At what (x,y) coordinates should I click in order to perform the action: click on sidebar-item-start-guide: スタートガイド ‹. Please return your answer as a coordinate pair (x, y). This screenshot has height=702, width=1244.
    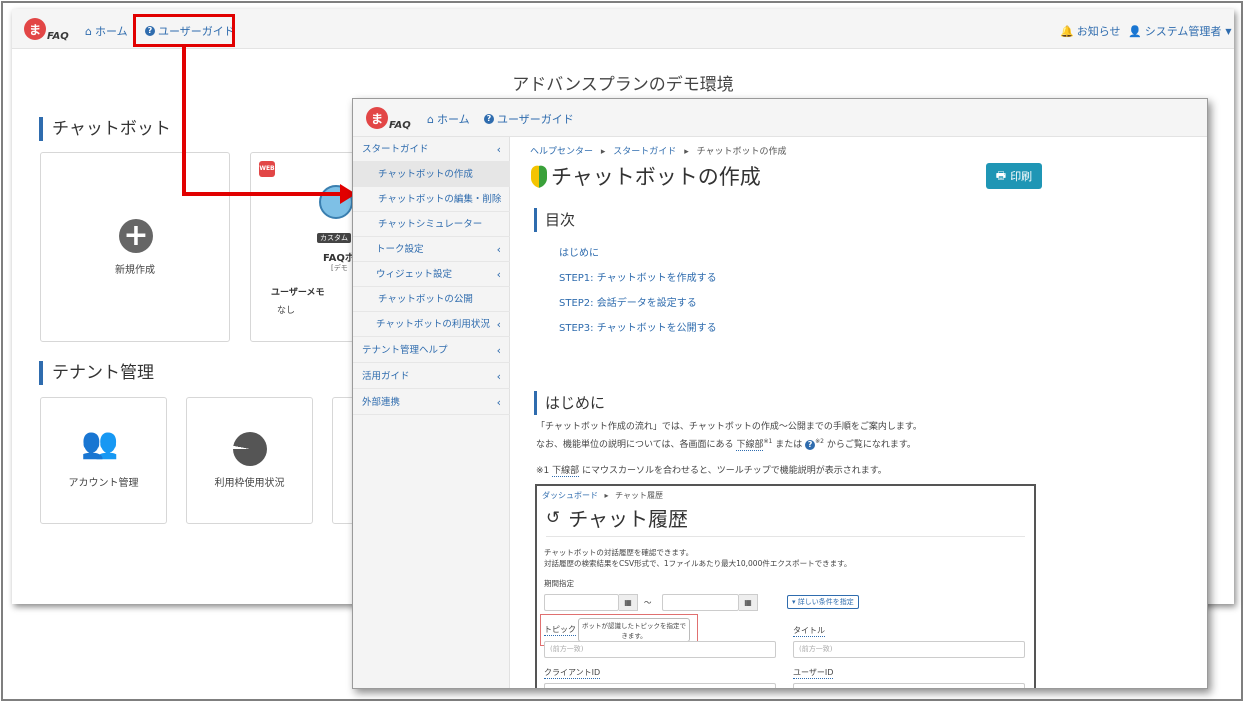
    Looking at the image, I should click on (431, 149).